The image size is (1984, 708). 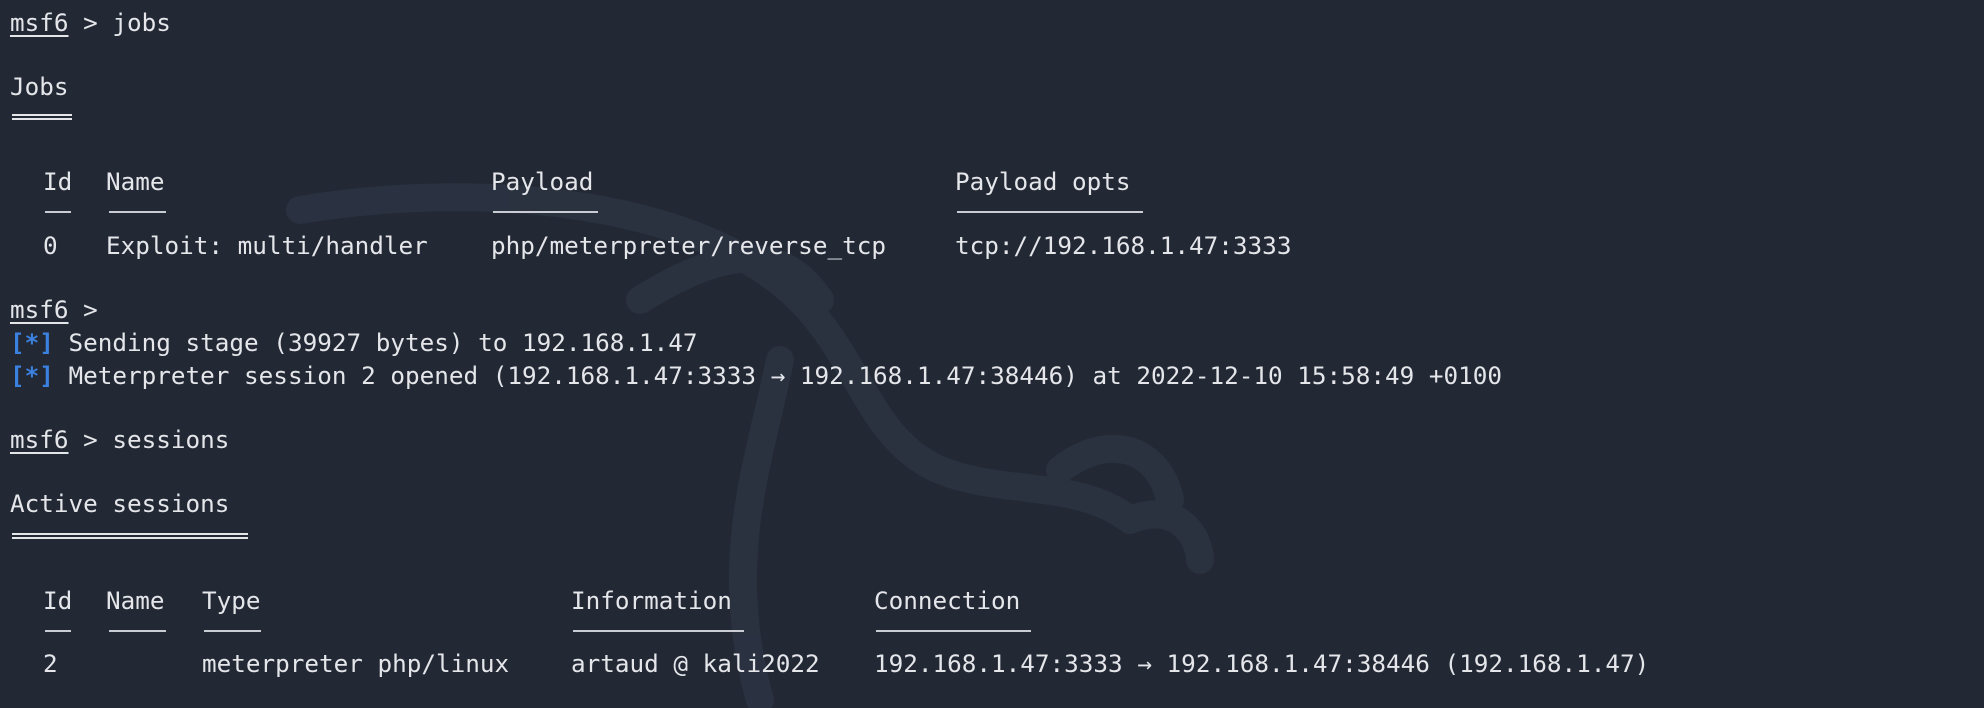 I want to click on sessions-col-id: Id, so click(x=58, y=600).